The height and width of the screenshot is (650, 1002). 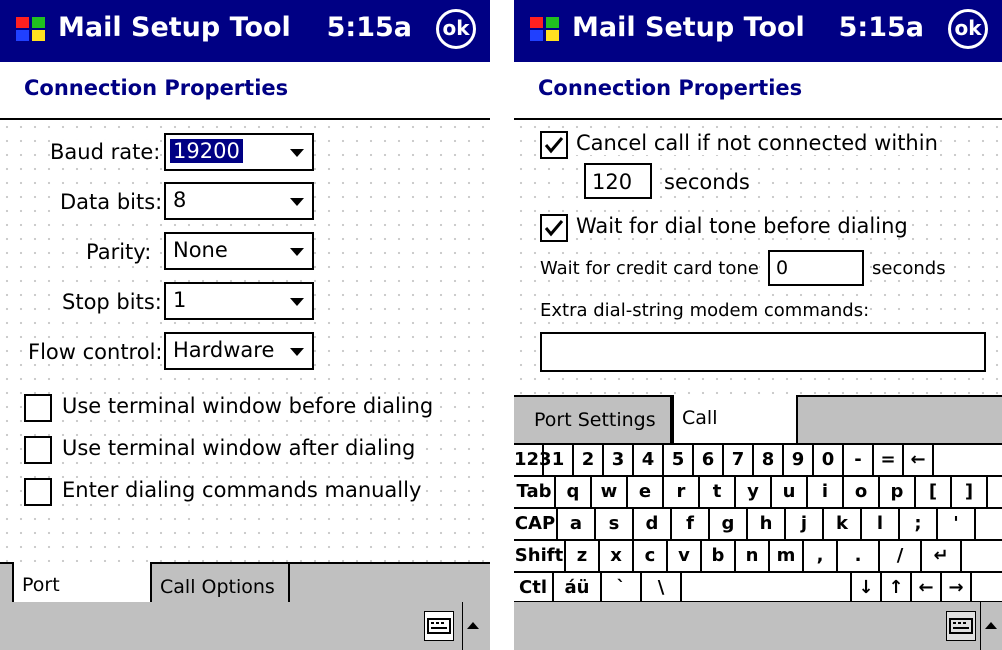 What do you see at coordinates (859, 460) in the screenshot?
I see `key-symbol: -` at bounding box center [859, 460].